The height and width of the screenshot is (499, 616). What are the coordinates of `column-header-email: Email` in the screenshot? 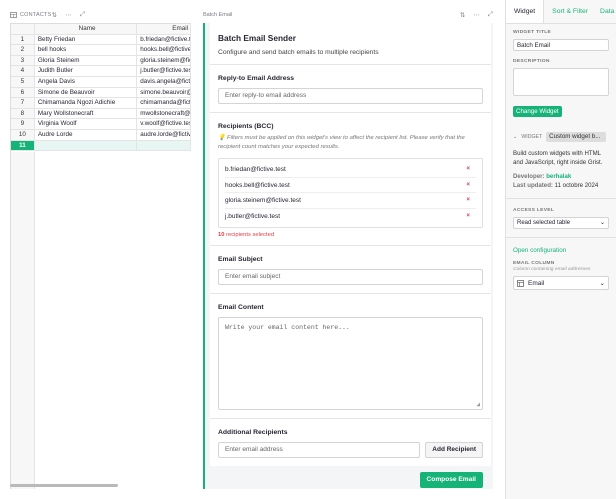 It's located at (164, 29).